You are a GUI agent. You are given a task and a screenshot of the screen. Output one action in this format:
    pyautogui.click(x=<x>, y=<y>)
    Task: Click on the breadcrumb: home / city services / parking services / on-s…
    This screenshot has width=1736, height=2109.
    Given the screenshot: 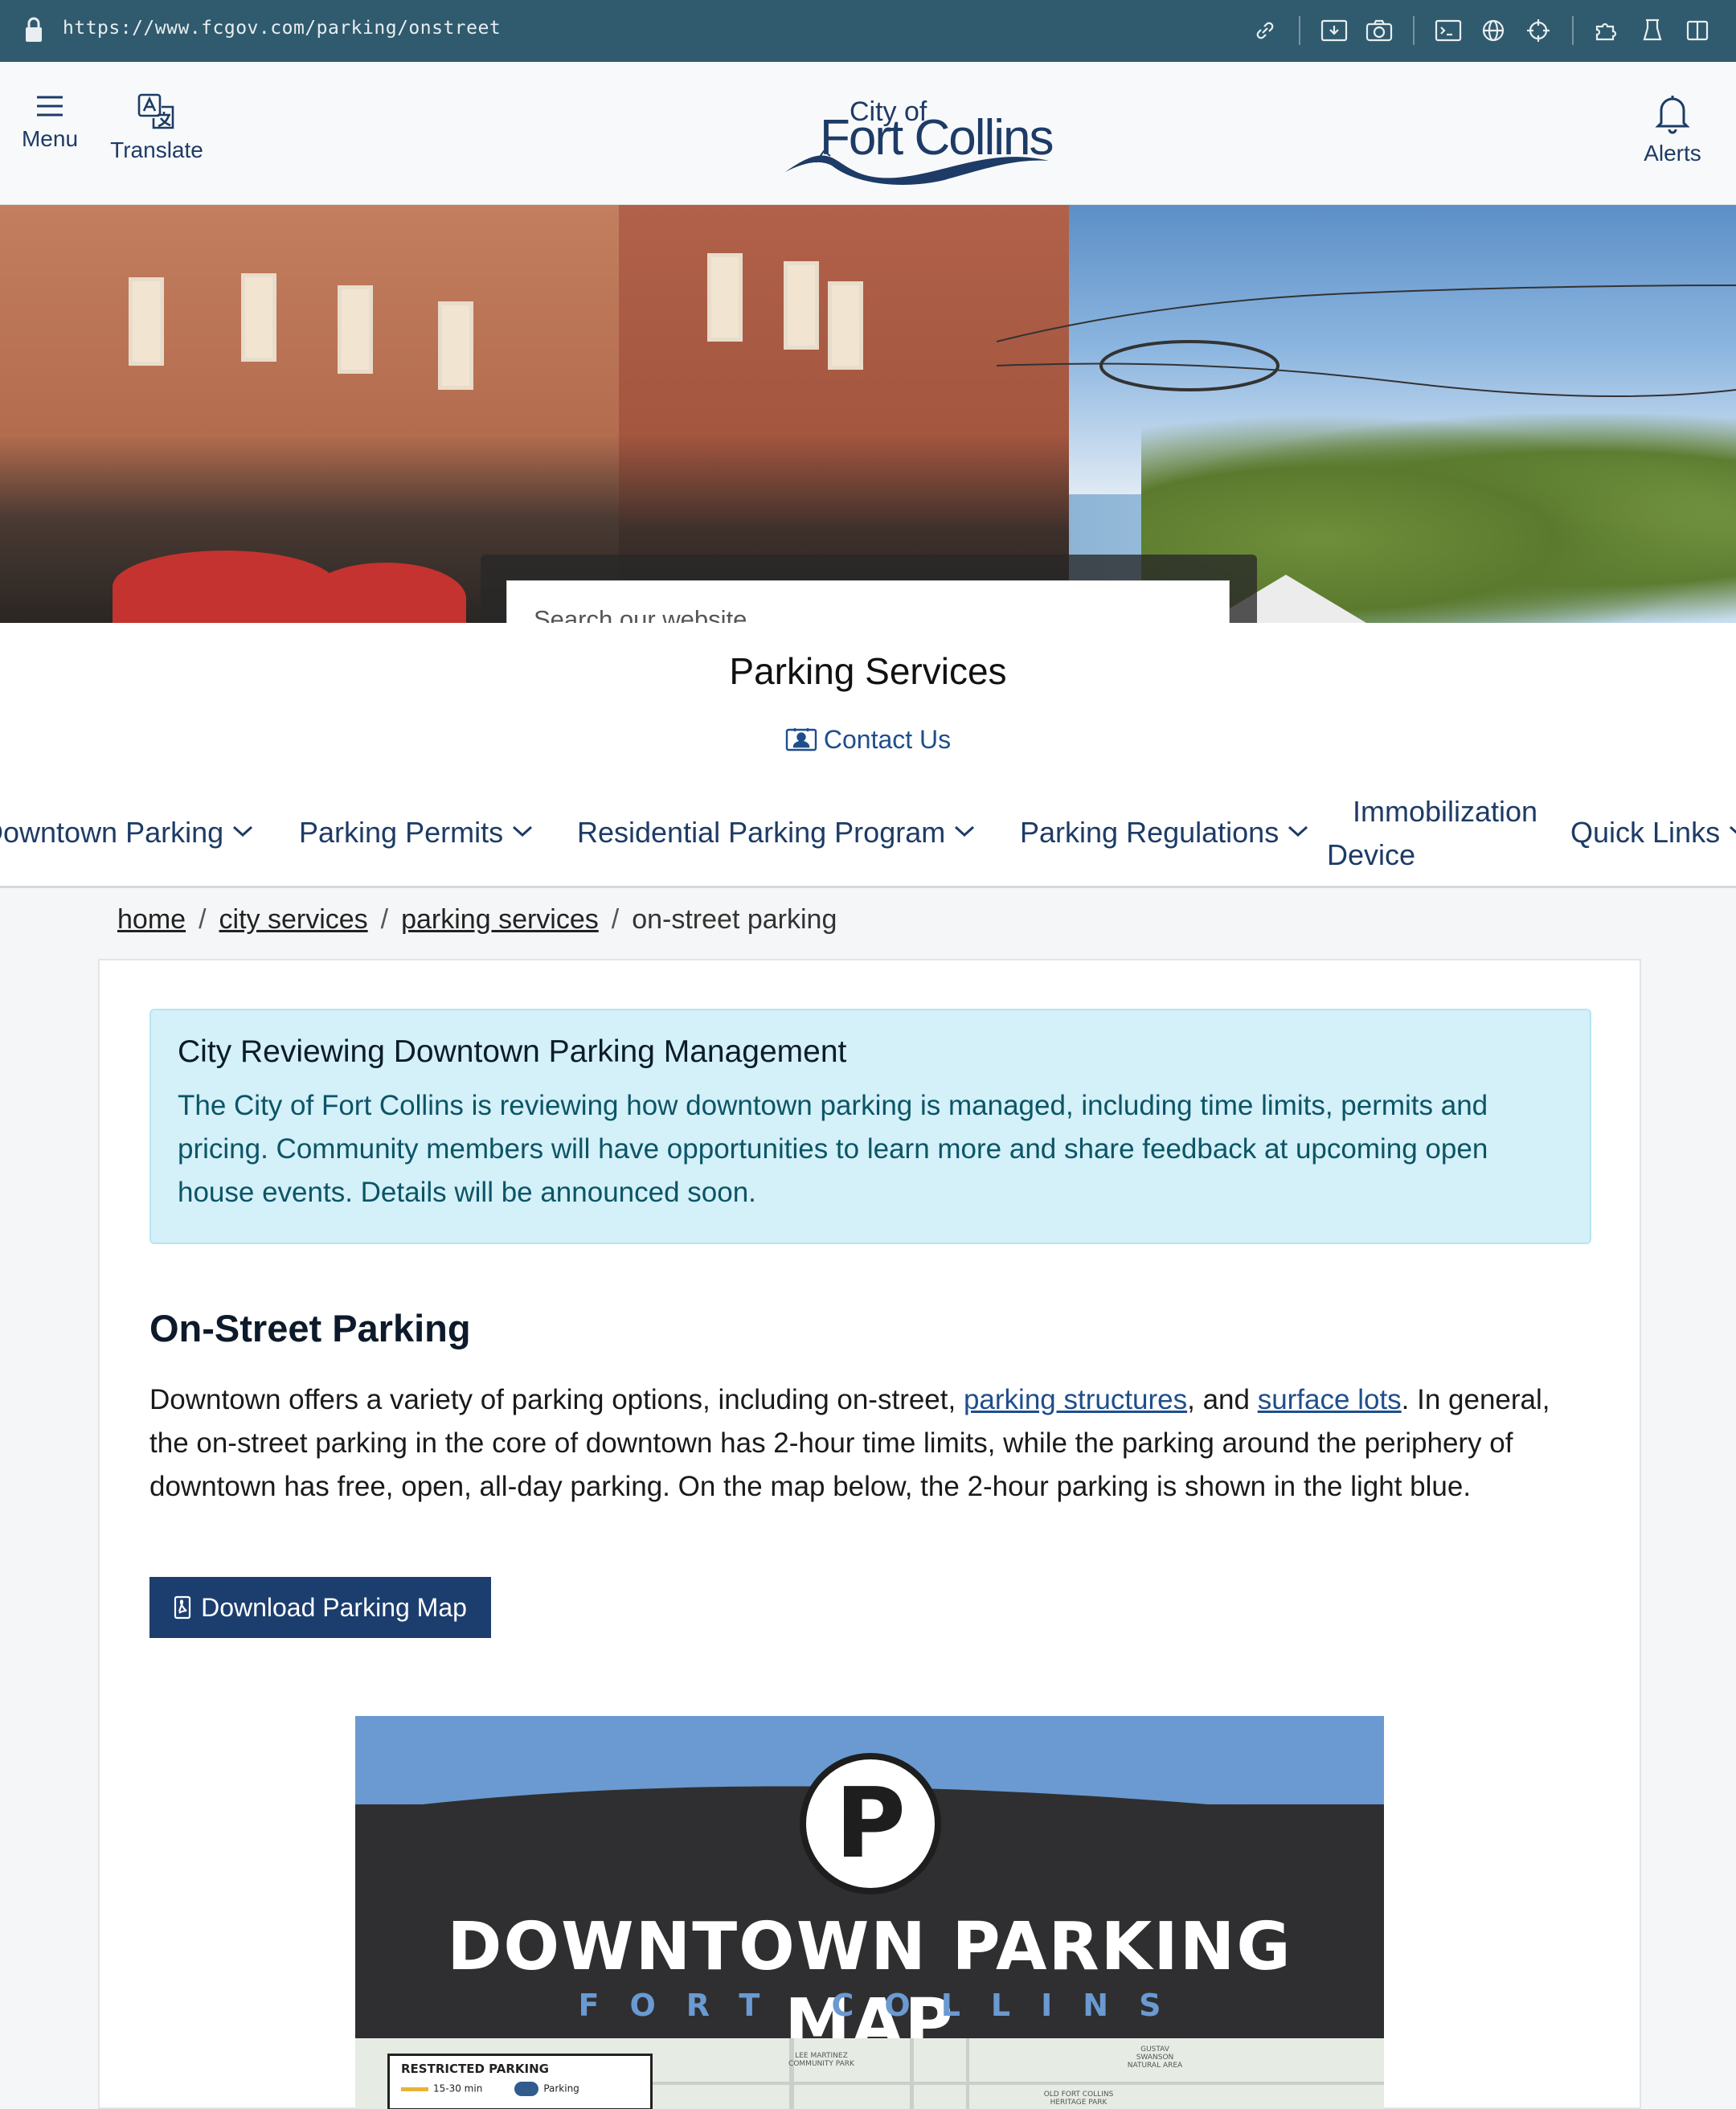 What is the action you would take?
    pyautogui.click(x=477, y=920)
    